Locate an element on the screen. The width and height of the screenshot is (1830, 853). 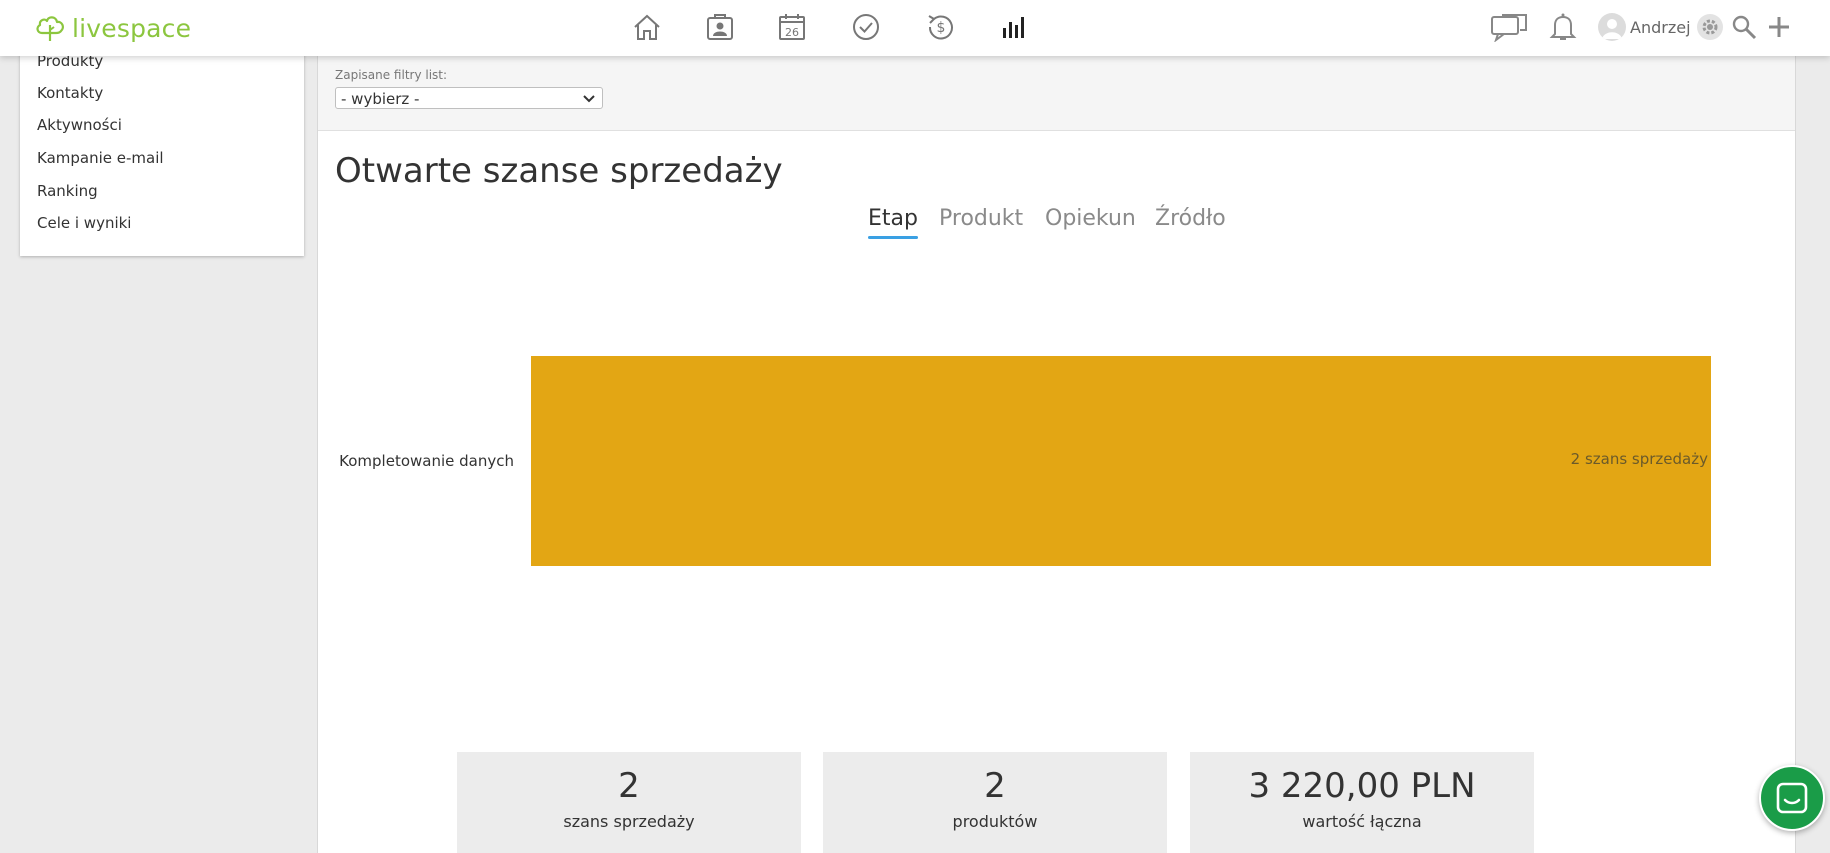
stat-card-deals: 2 szans sprzedaży is located at coordinates (629, 802).